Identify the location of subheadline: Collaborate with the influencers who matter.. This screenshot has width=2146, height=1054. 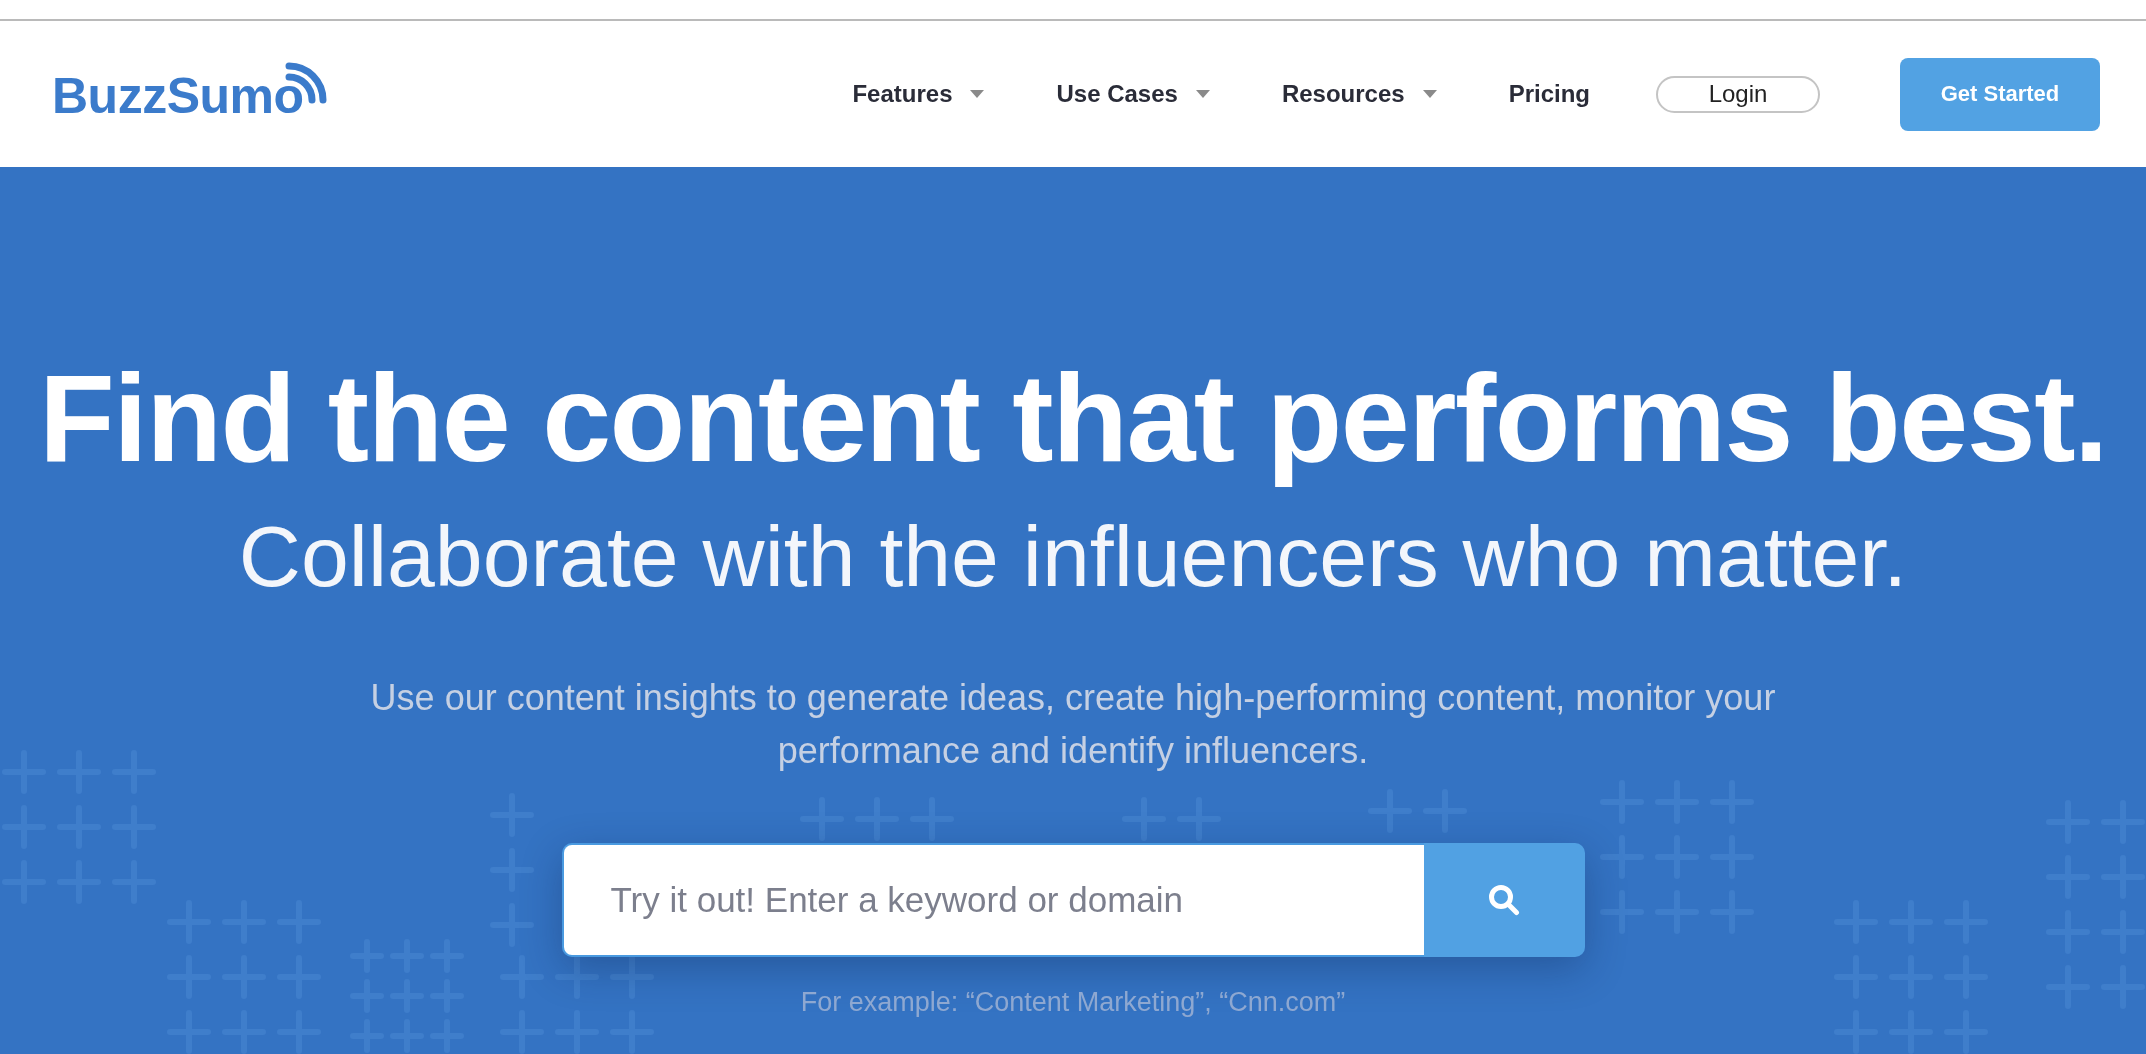
(1073, 556).